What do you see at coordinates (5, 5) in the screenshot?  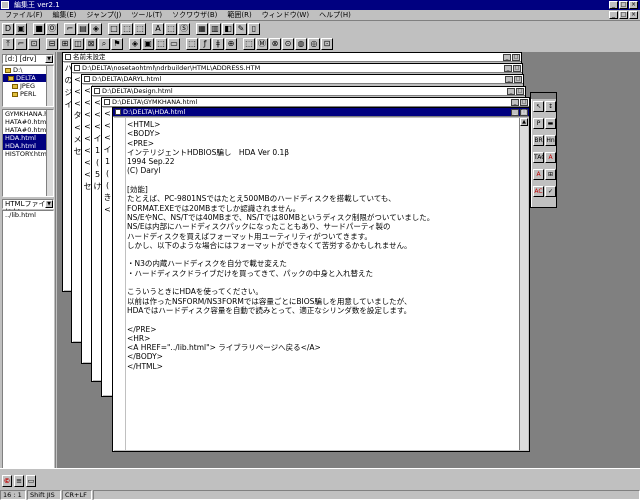 I see `app-icon` at bounding box center [5, 5].